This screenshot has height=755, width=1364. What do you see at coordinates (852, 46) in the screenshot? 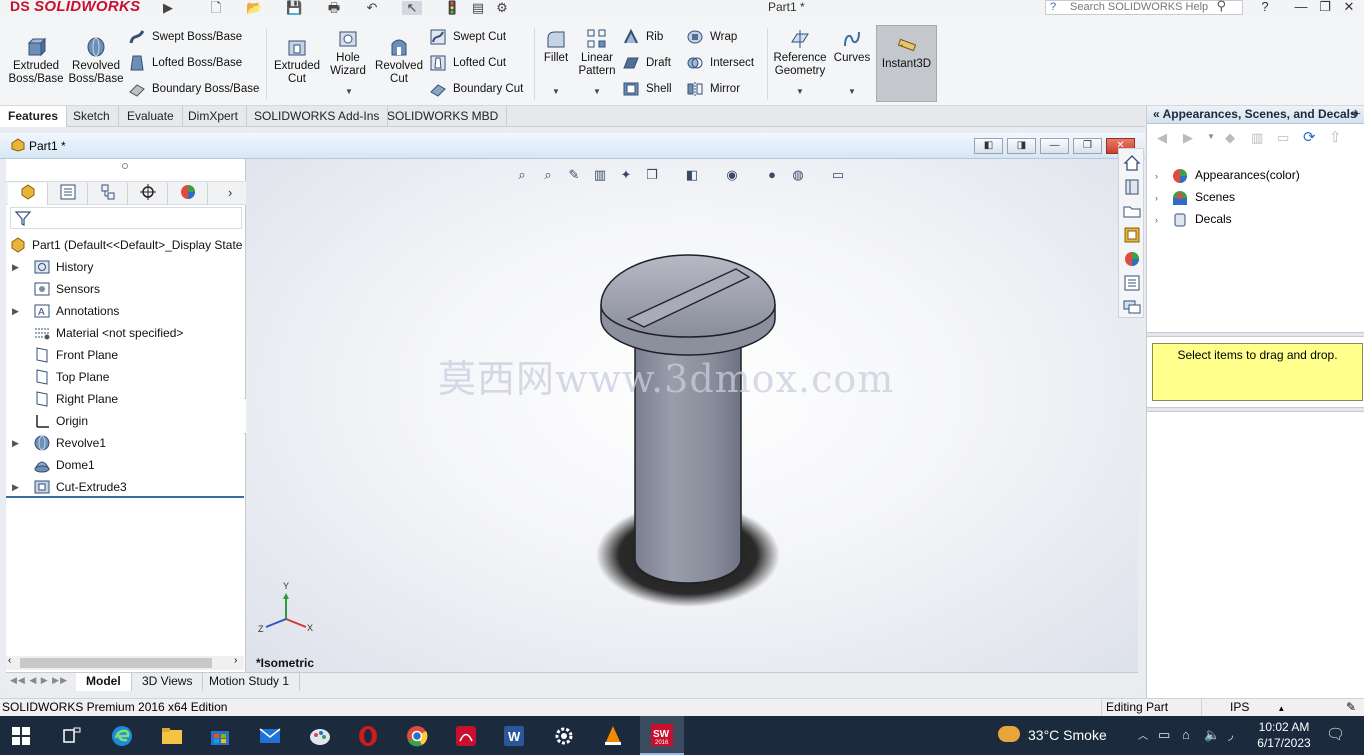
I see `curves-button: Curves` at bounding box center [852, 46].